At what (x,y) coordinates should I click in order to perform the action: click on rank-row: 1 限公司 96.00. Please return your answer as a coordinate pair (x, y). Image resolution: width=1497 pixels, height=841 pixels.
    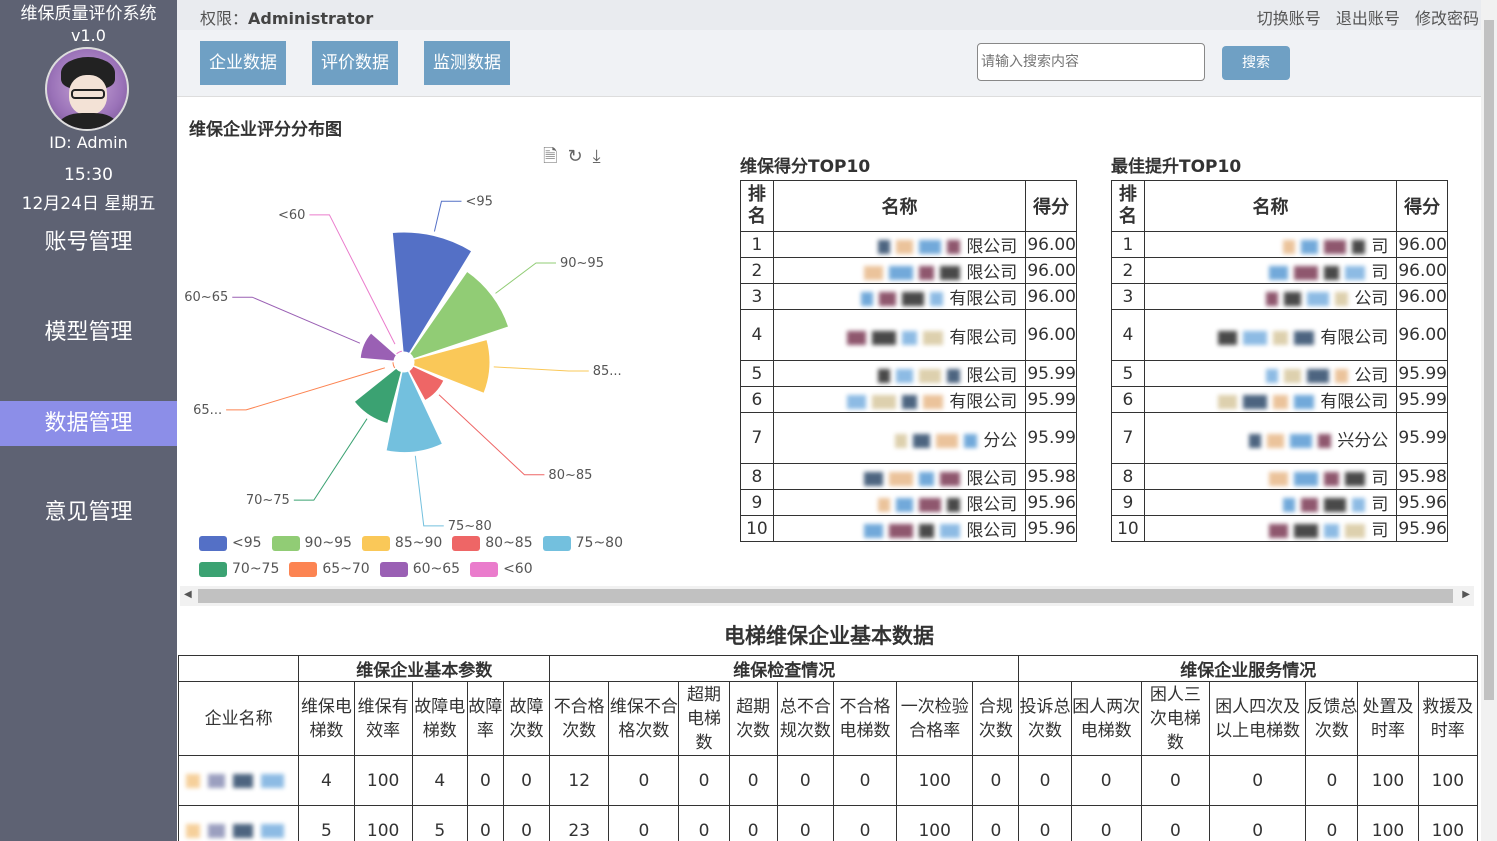
    Looking at the image, I should click on (908, 244).